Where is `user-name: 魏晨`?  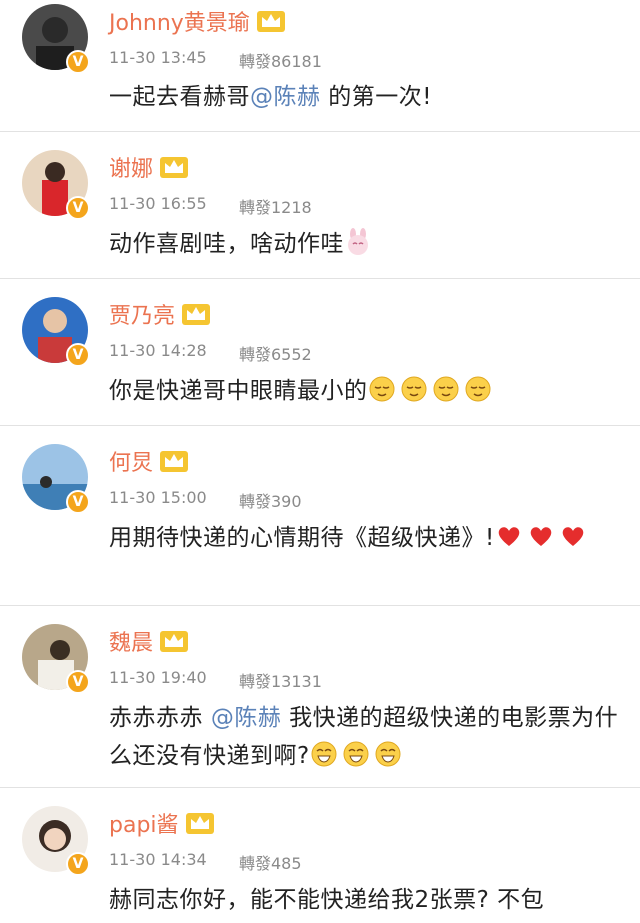
user-name: 魏晨 is located at coordinates (131, 641).